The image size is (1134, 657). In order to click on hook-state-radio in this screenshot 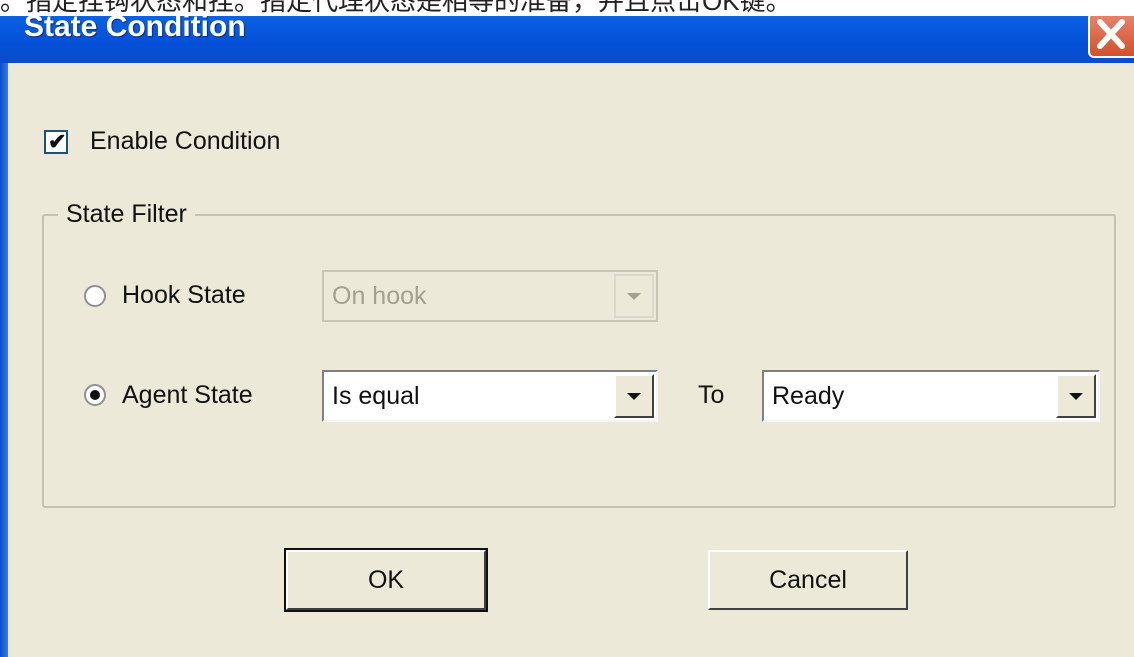, I will do `click(95, 296)`.